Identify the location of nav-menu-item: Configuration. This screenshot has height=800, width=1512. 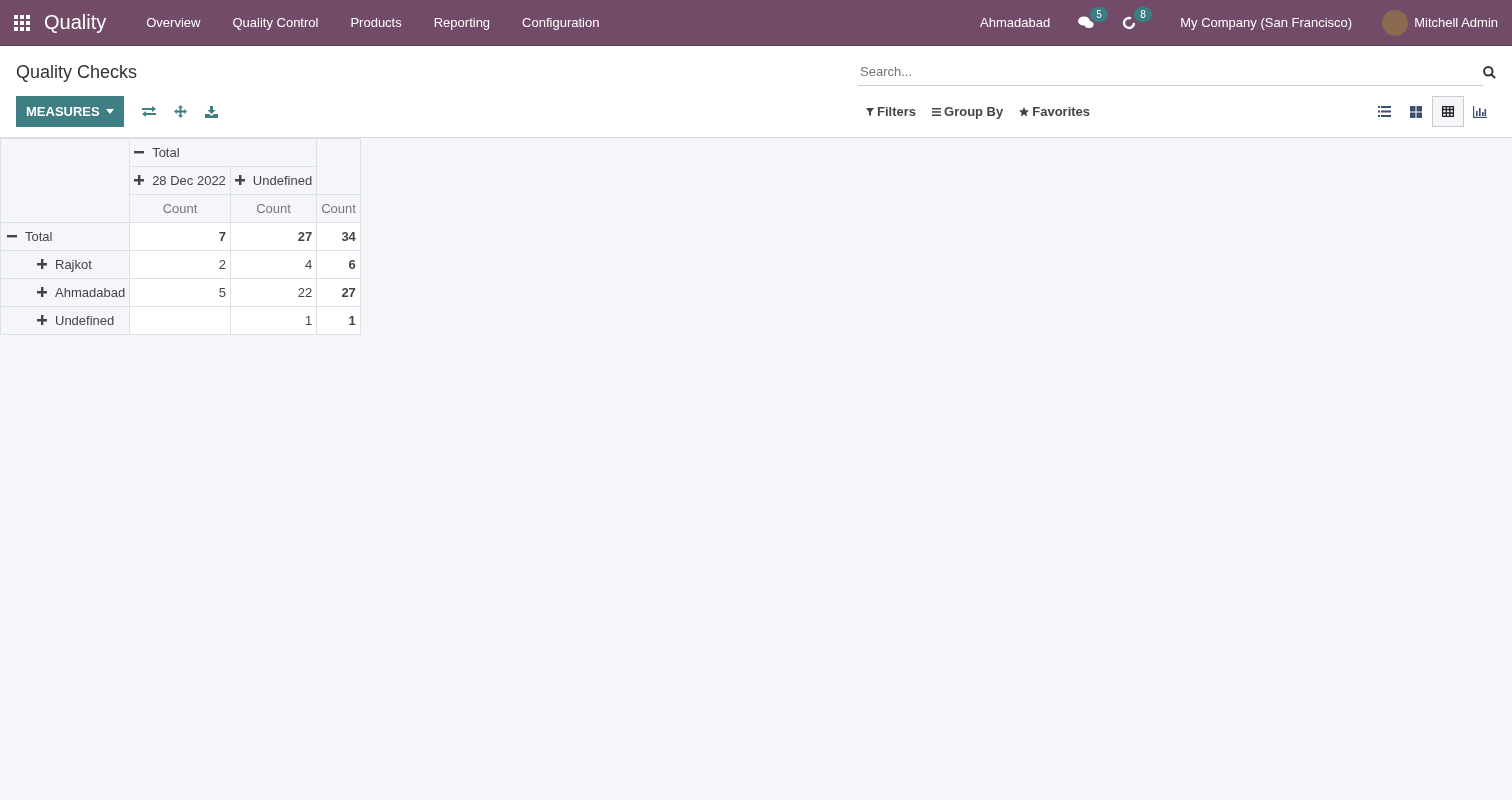
(561, 22).